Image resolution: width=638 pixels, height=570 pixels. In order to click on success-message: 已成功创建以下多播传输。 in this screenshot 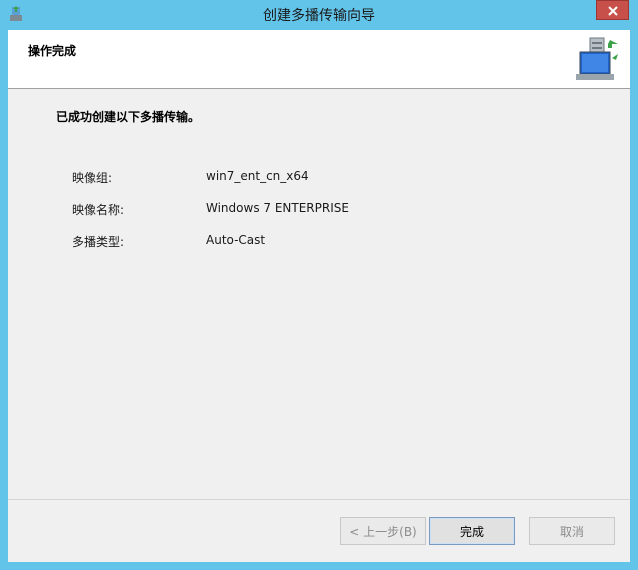, I will do `click(128, 117)`.